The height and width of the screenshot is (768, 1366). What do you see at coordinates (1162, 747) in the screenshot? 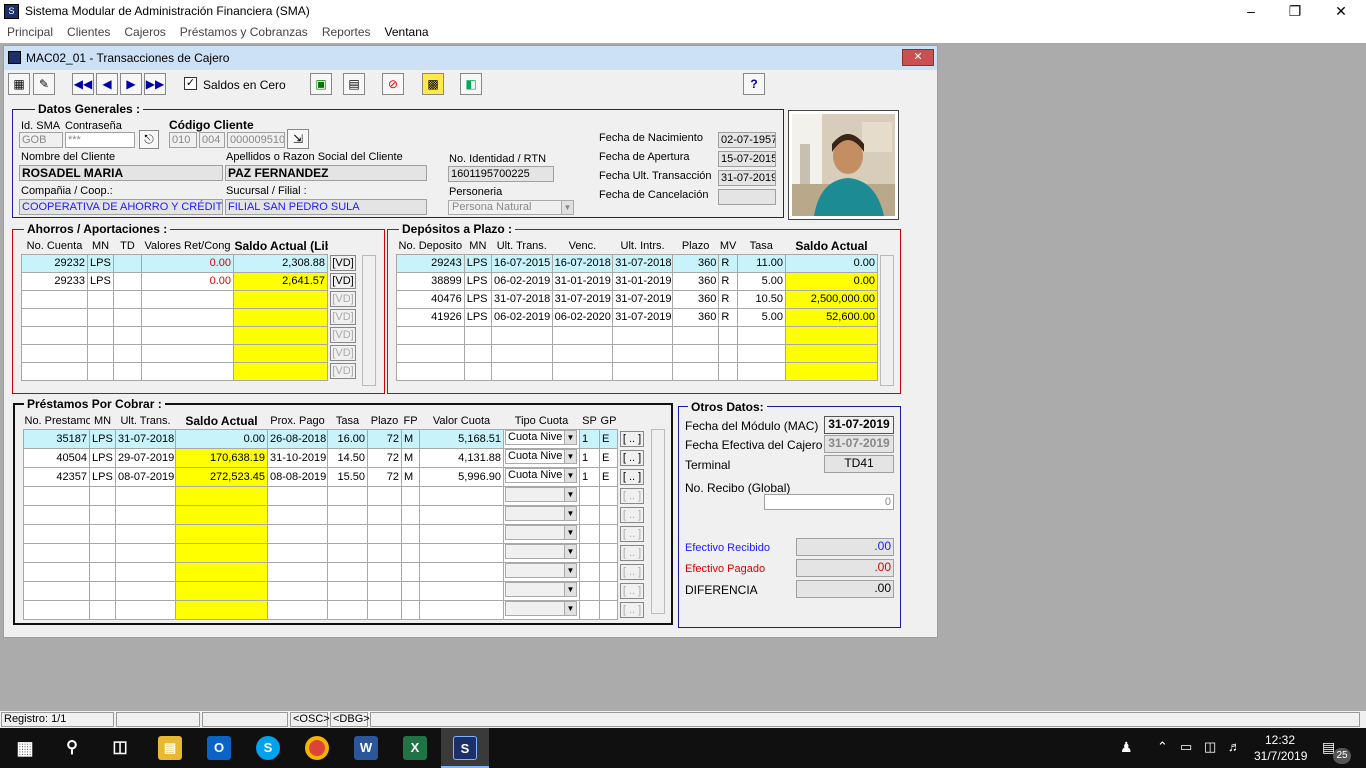
I see `tray-expand-icon: ⌃` at bounding box center [1162, 747].